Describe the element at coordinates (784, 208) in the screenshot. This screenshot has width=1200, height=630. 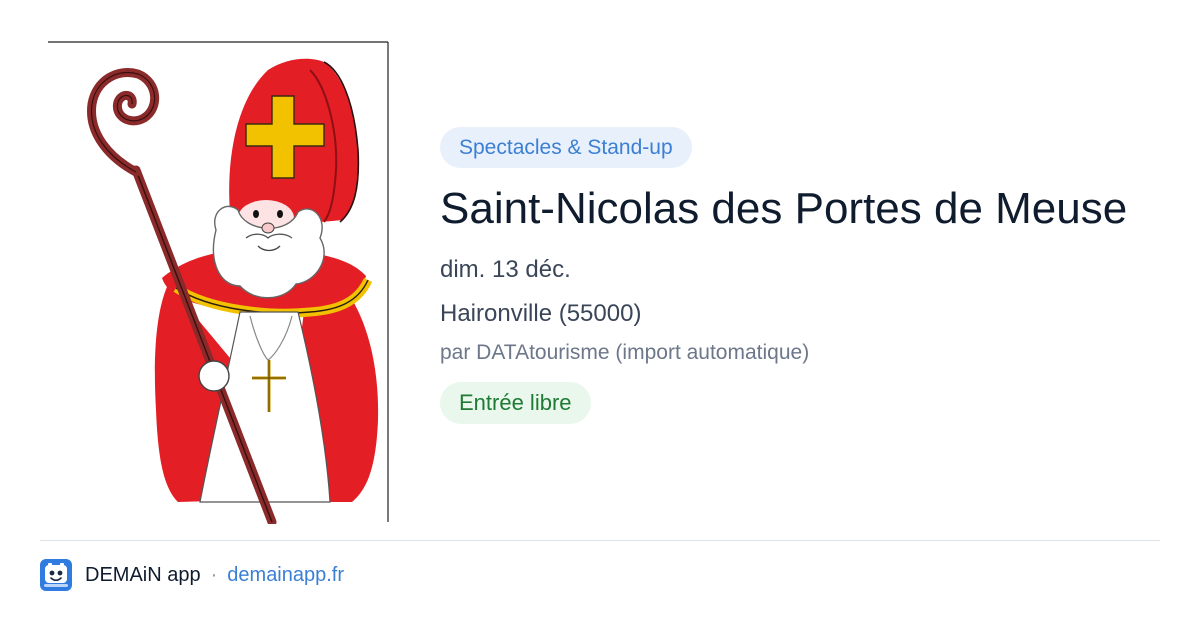
I see `event-title: Saint-Nicolas des Portes de Meuse` at that location.